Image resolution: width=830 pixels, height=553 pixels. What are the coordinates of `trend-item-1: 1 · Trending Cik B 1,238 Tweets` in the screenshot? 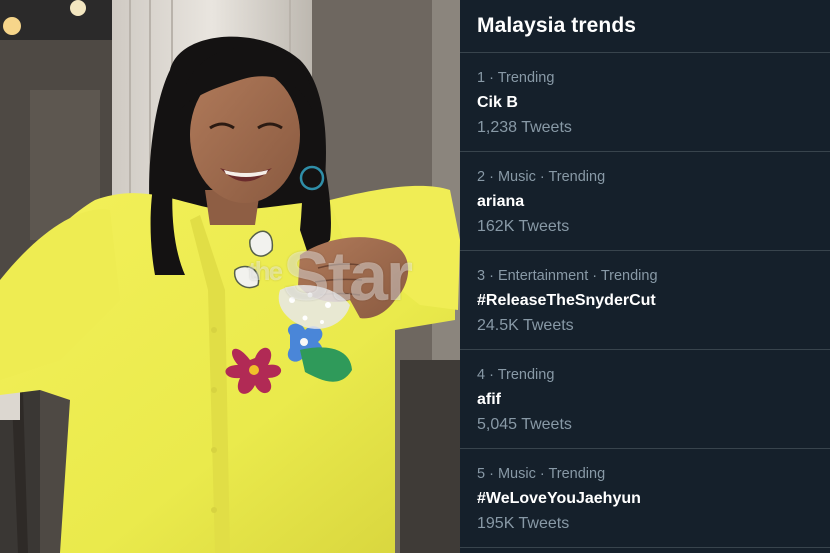 It's located at (645, 102).